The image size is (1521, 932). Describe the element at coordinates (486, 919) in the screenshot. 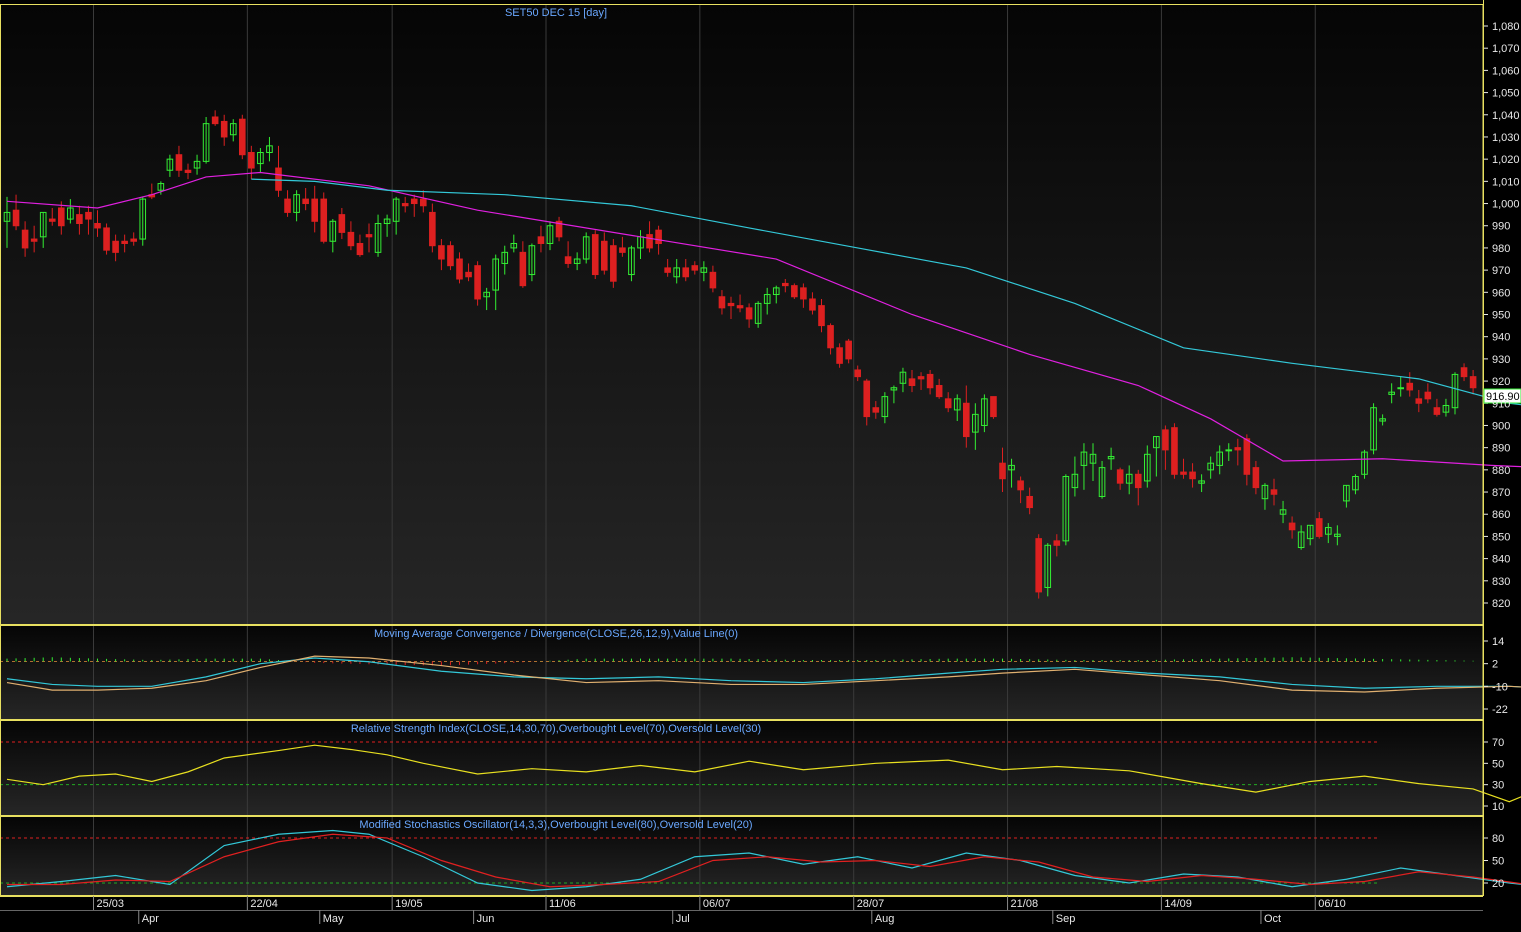

I see `month-axis-label: Jun` at that location.